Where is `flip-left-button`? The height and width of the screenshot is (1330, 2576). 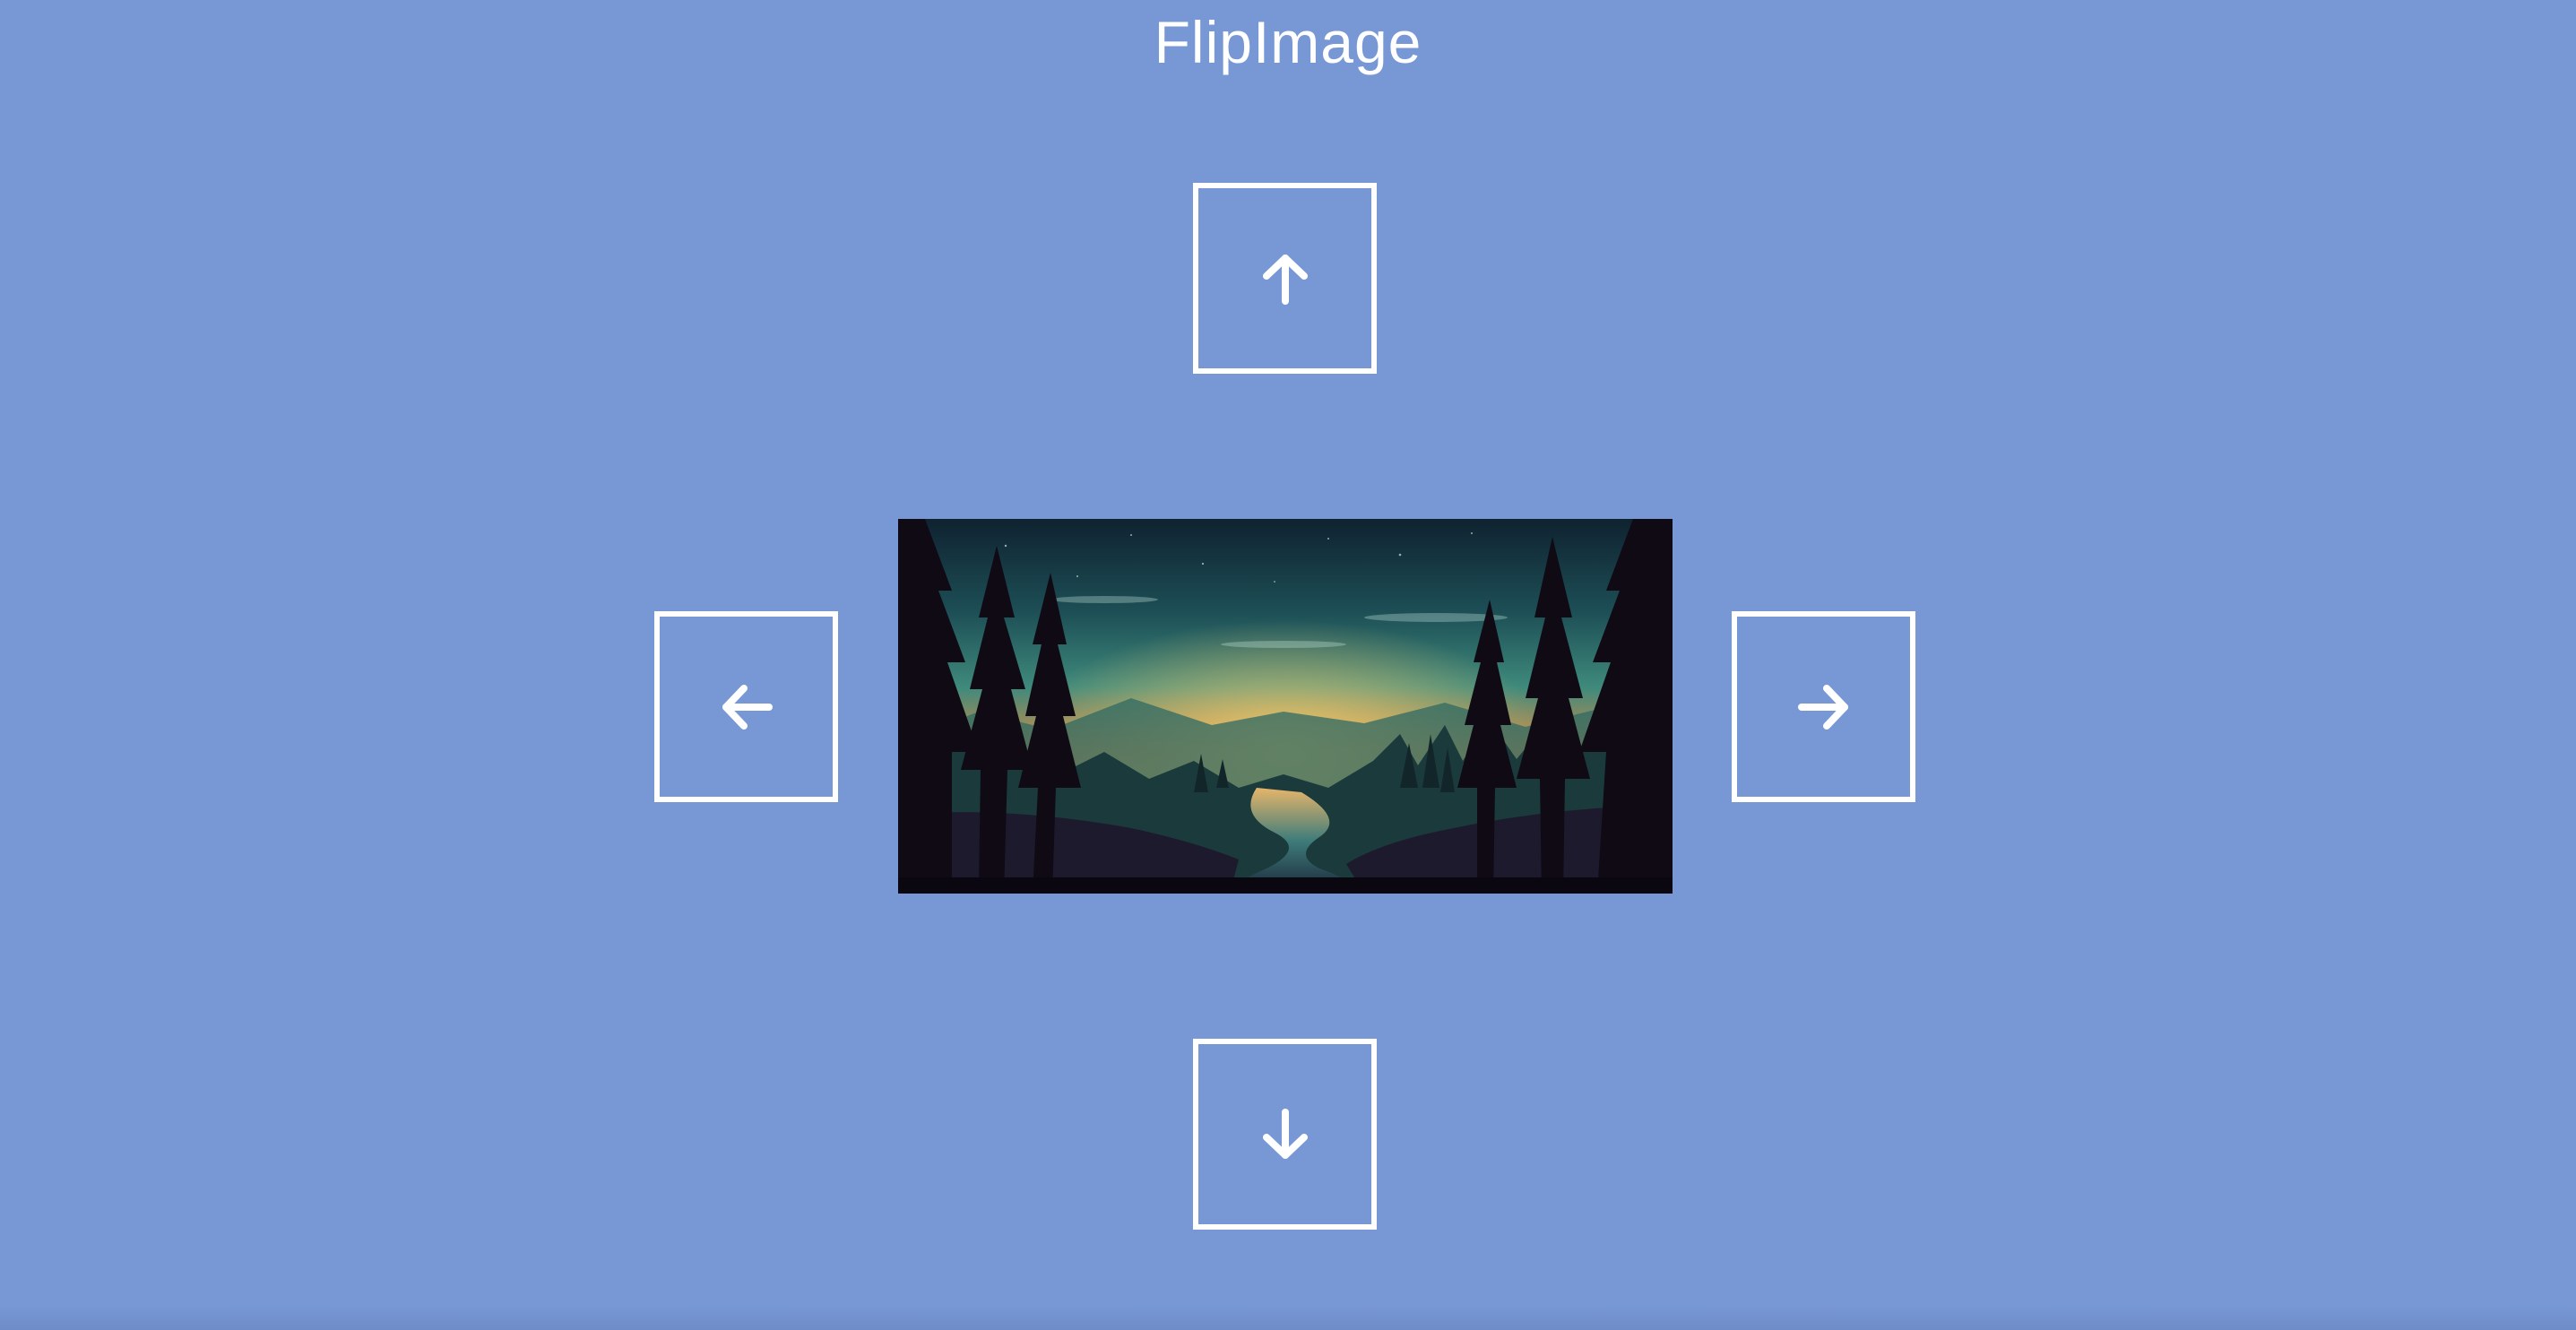 flip-left-button is located at coordinates (746, 706).